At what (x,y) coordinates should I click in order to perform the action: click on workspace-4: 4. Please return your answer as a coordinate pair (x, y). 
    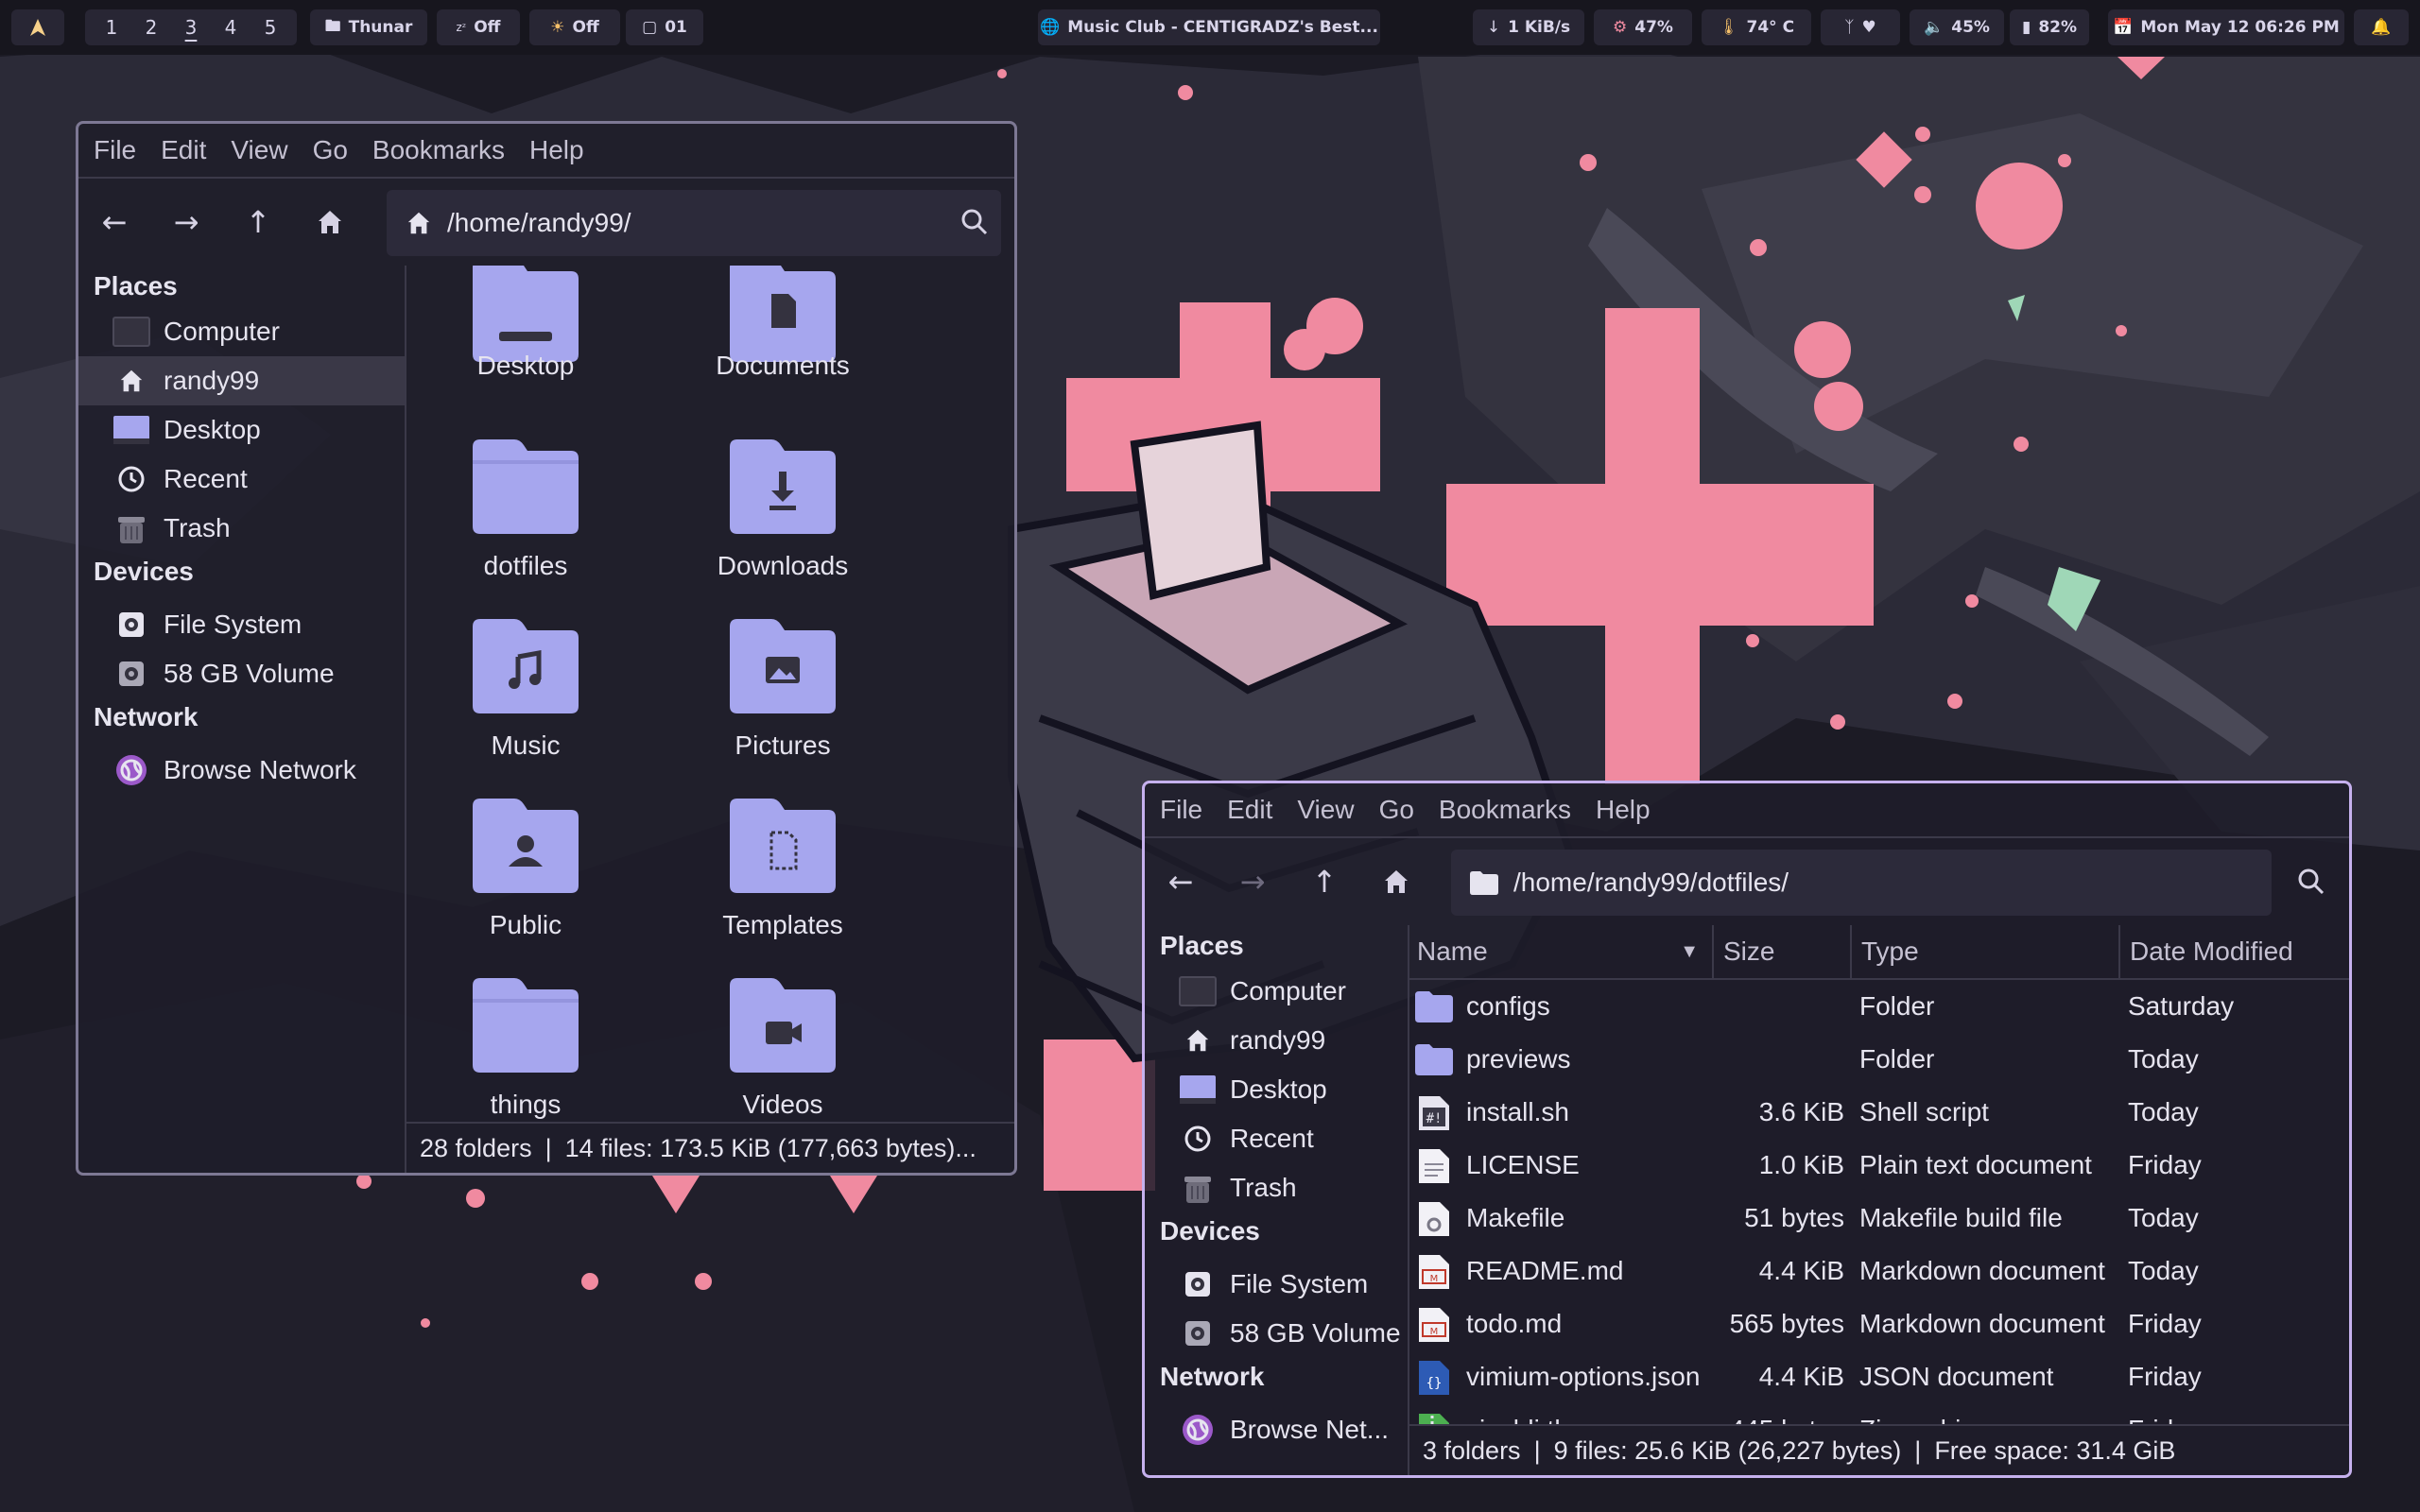
    Looking at the image, I should click on (231, 27).